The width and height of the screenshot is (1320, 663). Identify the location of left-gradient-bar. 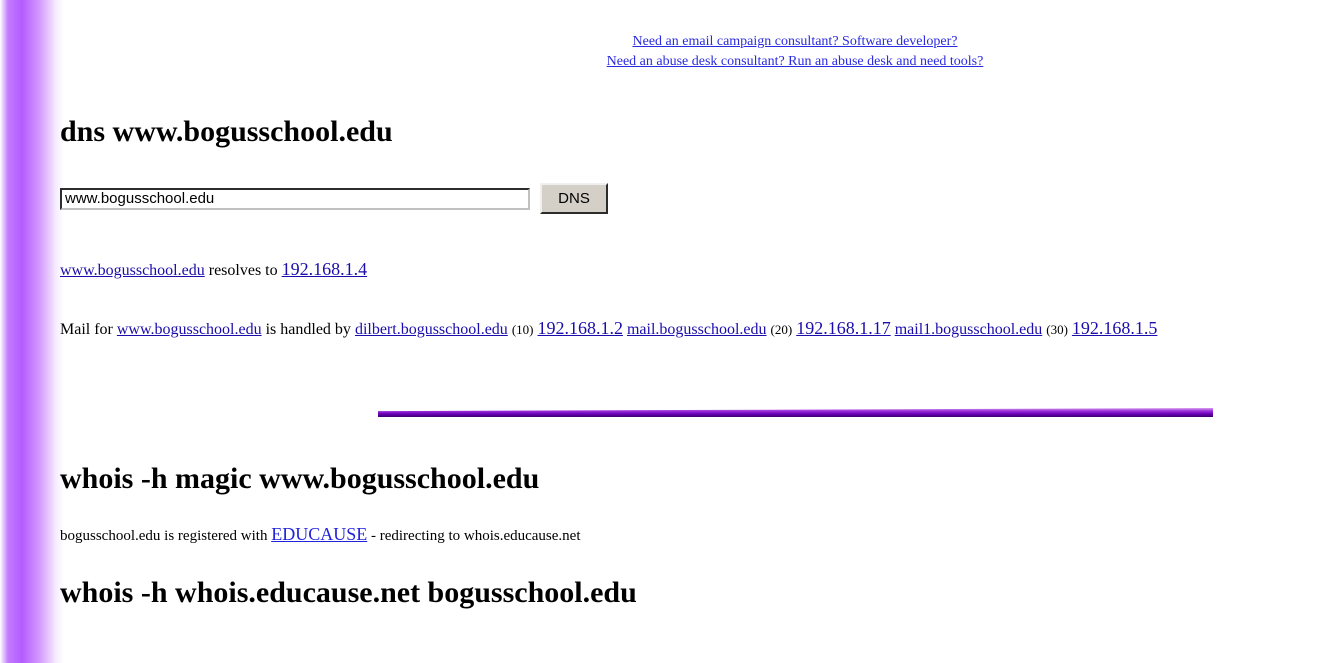
(32, 331).